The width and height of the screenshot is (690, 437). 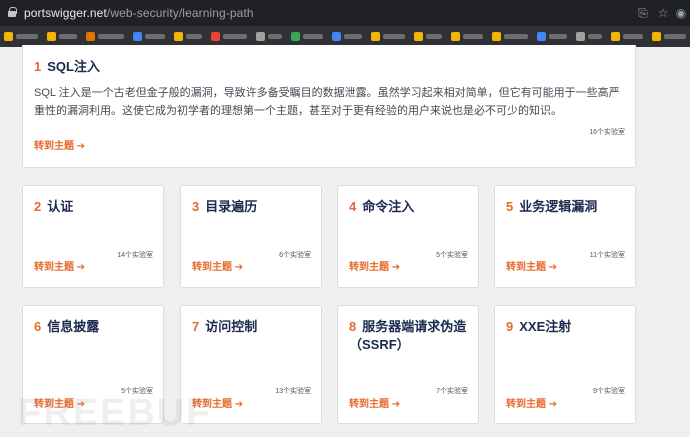 I want to click on topic-title: 8 服务器端请求伪造（SSRF）, so click(x=413, y=336).